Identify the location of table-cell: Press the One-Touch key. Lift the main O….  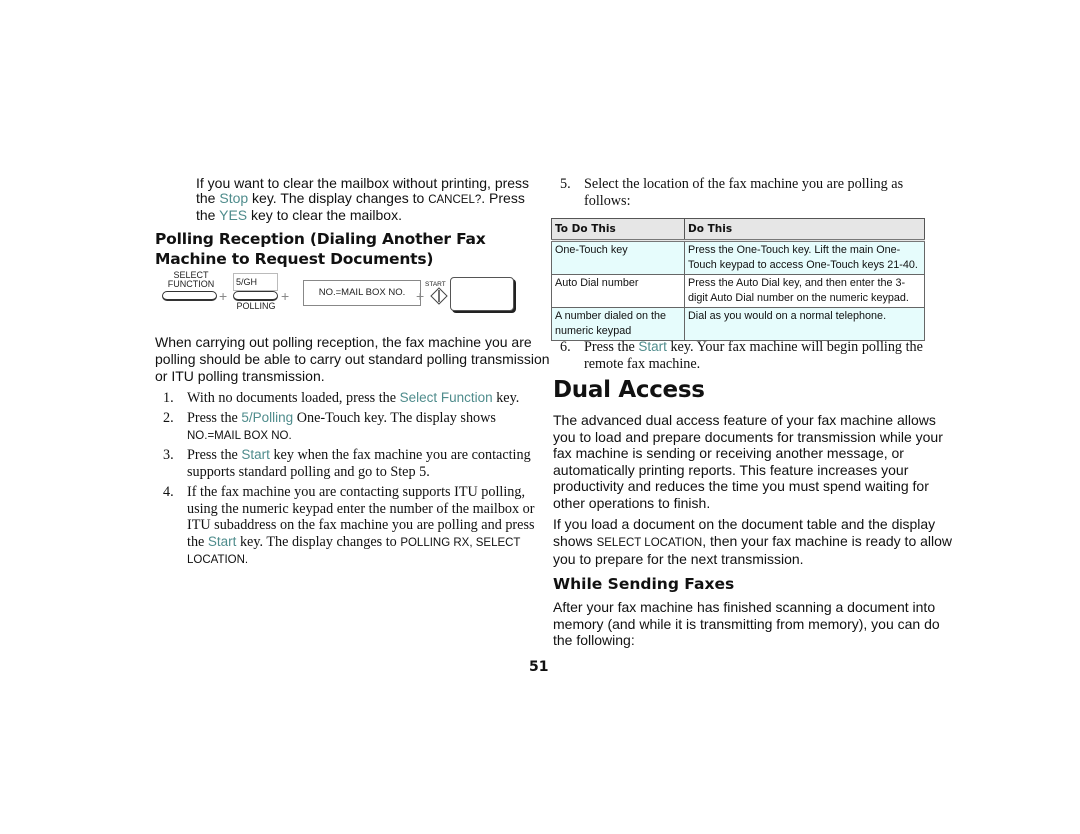
(804, 257).